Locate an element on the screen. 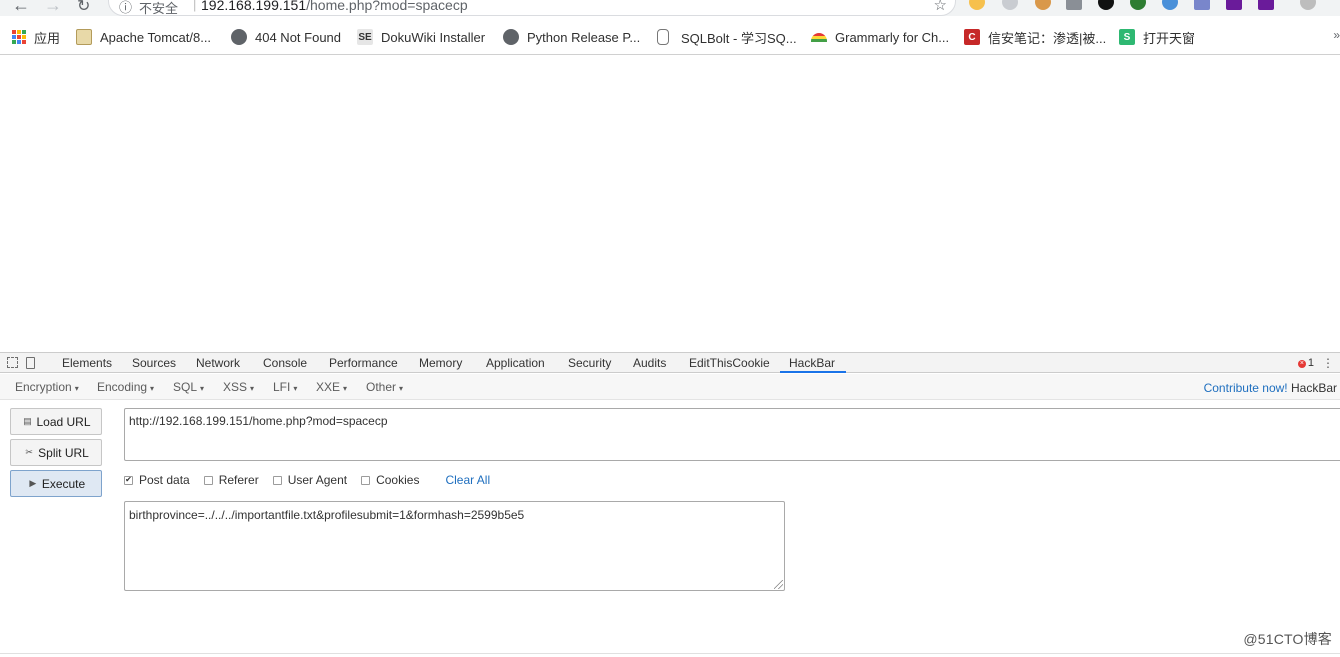 The width and height of the screenshot is (1340, 657). bottom-divider is located at coordinates (670, 653).